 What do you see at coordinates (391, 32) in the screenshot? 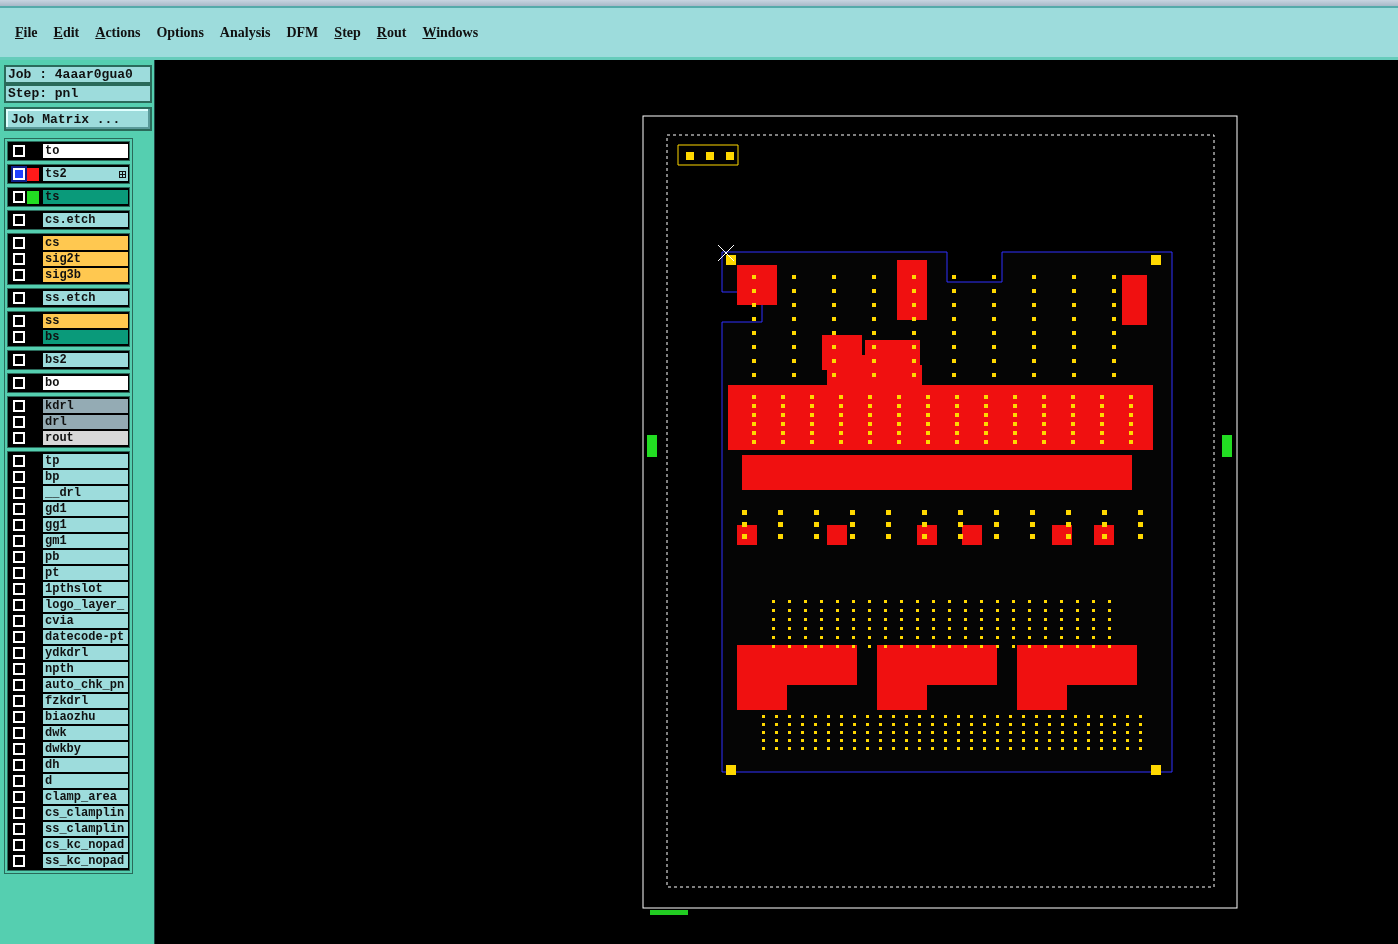
I see `menu-item: Rout` at bounding box center [391, 32].